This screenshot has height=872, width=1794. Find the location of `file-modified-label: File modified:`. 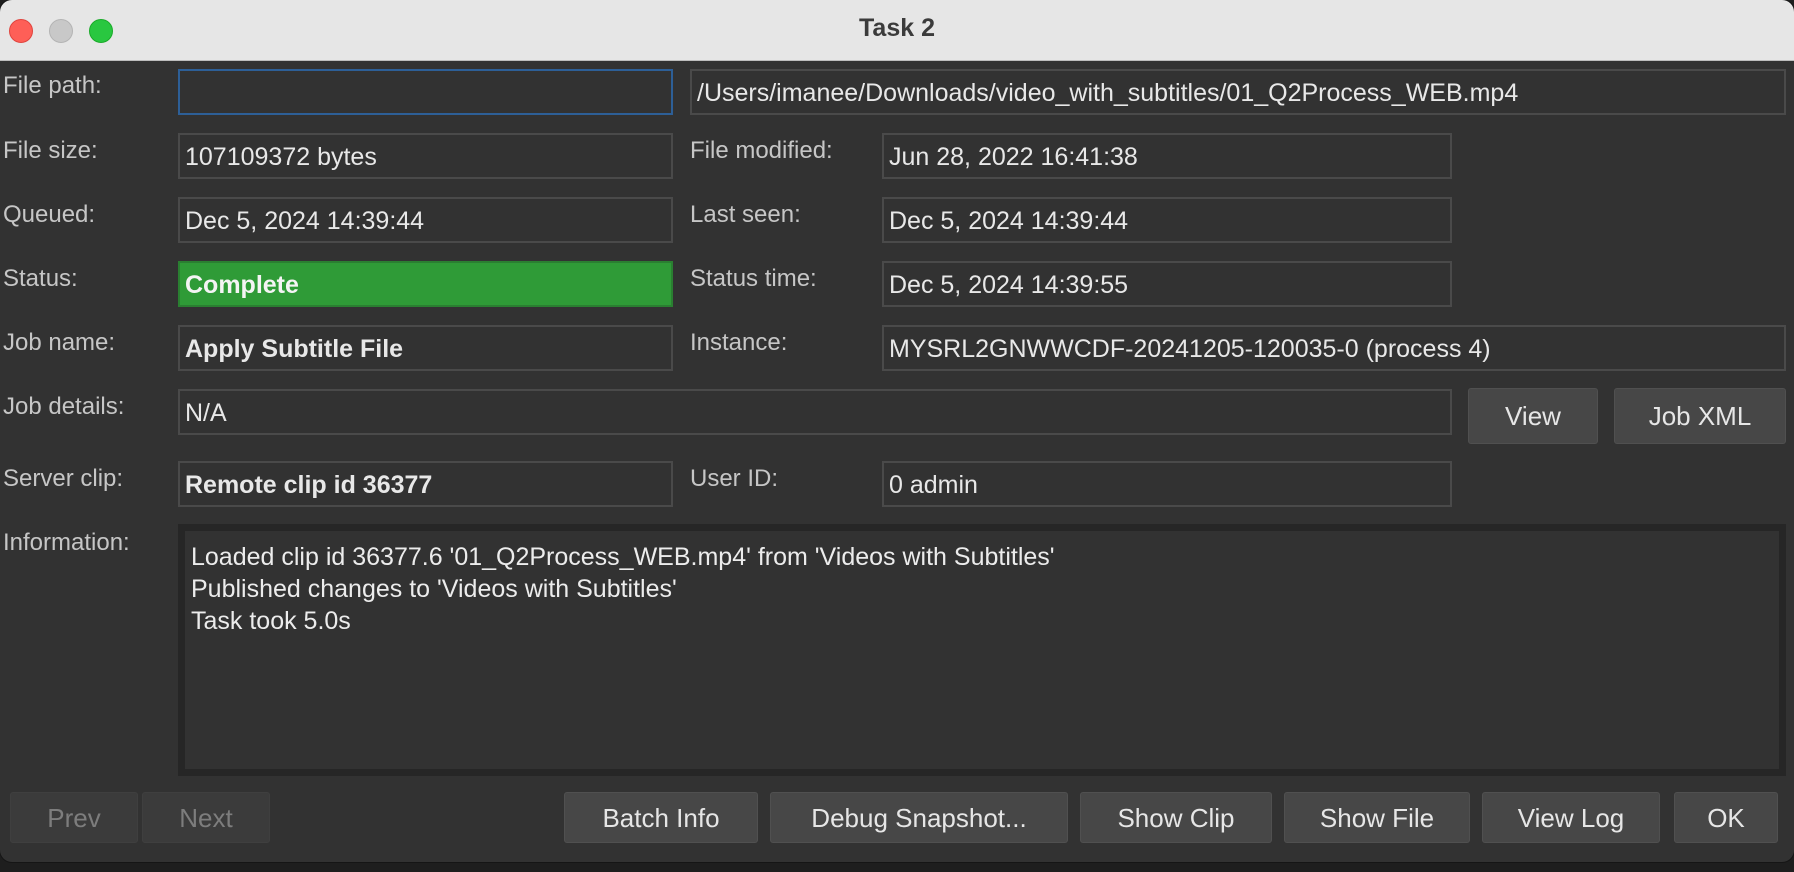

file-modified-label: File modified: is located at coordinates (761, 150).